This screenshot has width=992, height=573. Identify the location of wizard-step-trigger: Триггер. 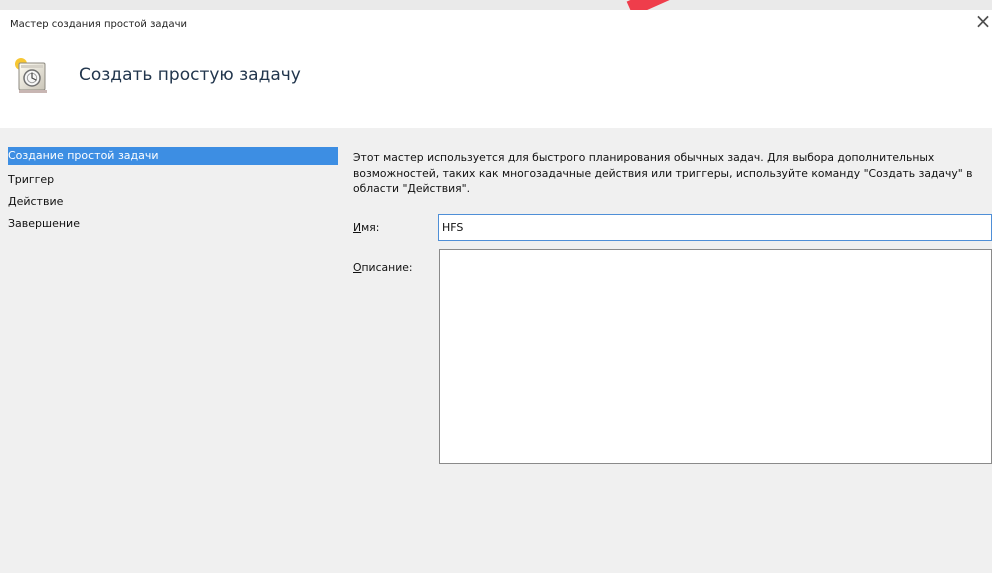
(174, 180).